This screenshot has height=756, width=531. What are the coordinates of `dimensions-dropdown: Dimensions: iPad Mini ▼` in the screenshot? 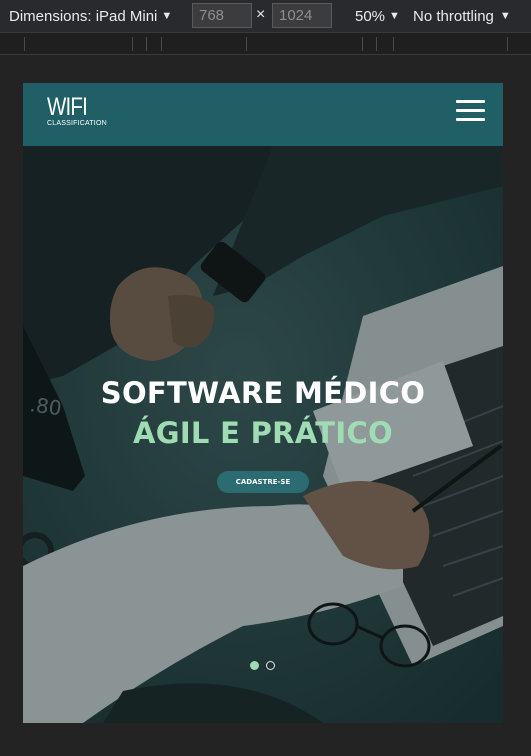 It's located at (90, 16).